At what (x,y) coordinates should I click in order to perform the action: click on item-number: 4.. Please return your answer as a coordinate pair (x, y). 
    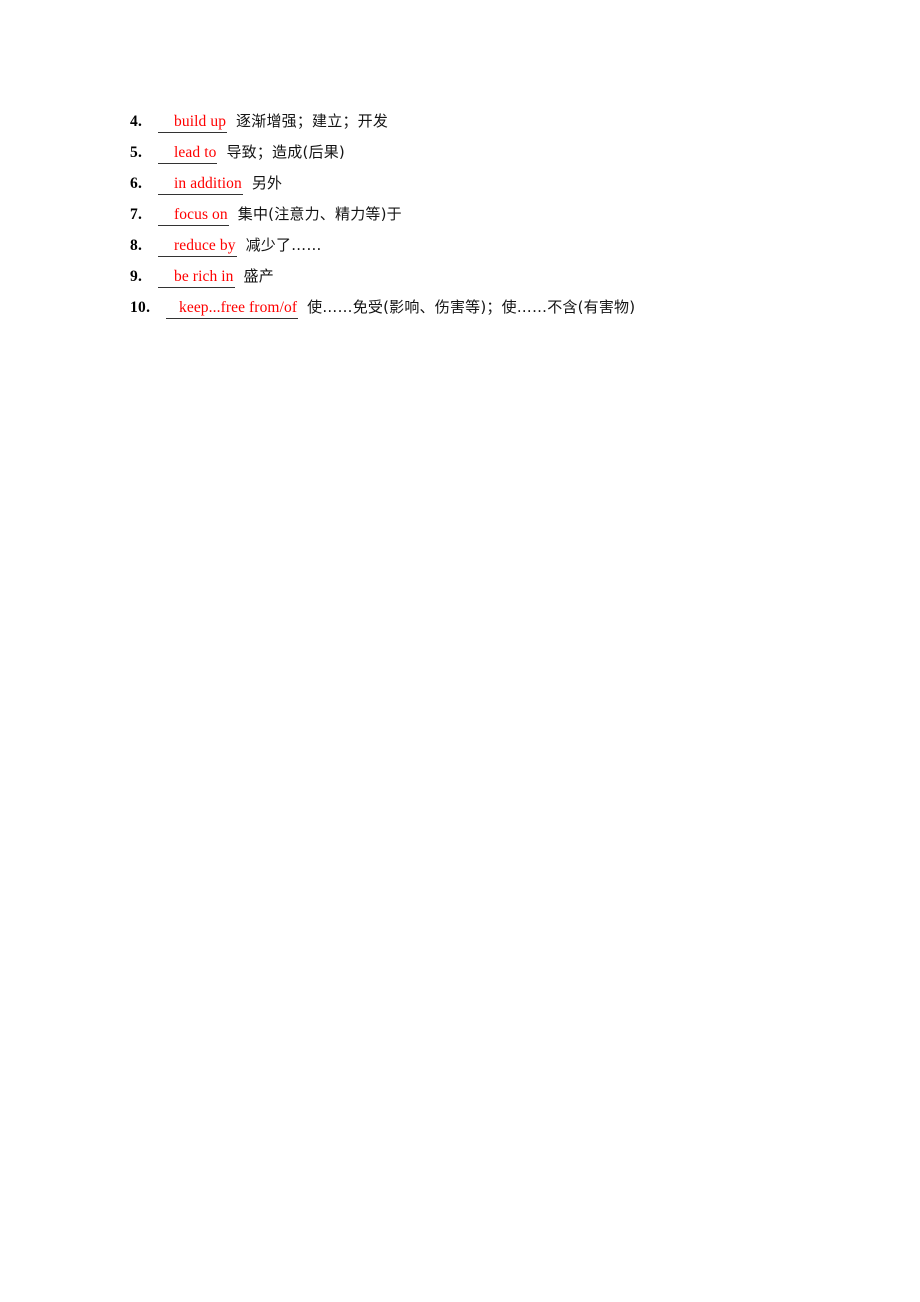
    Looking at the image, I should click on (136, 121).